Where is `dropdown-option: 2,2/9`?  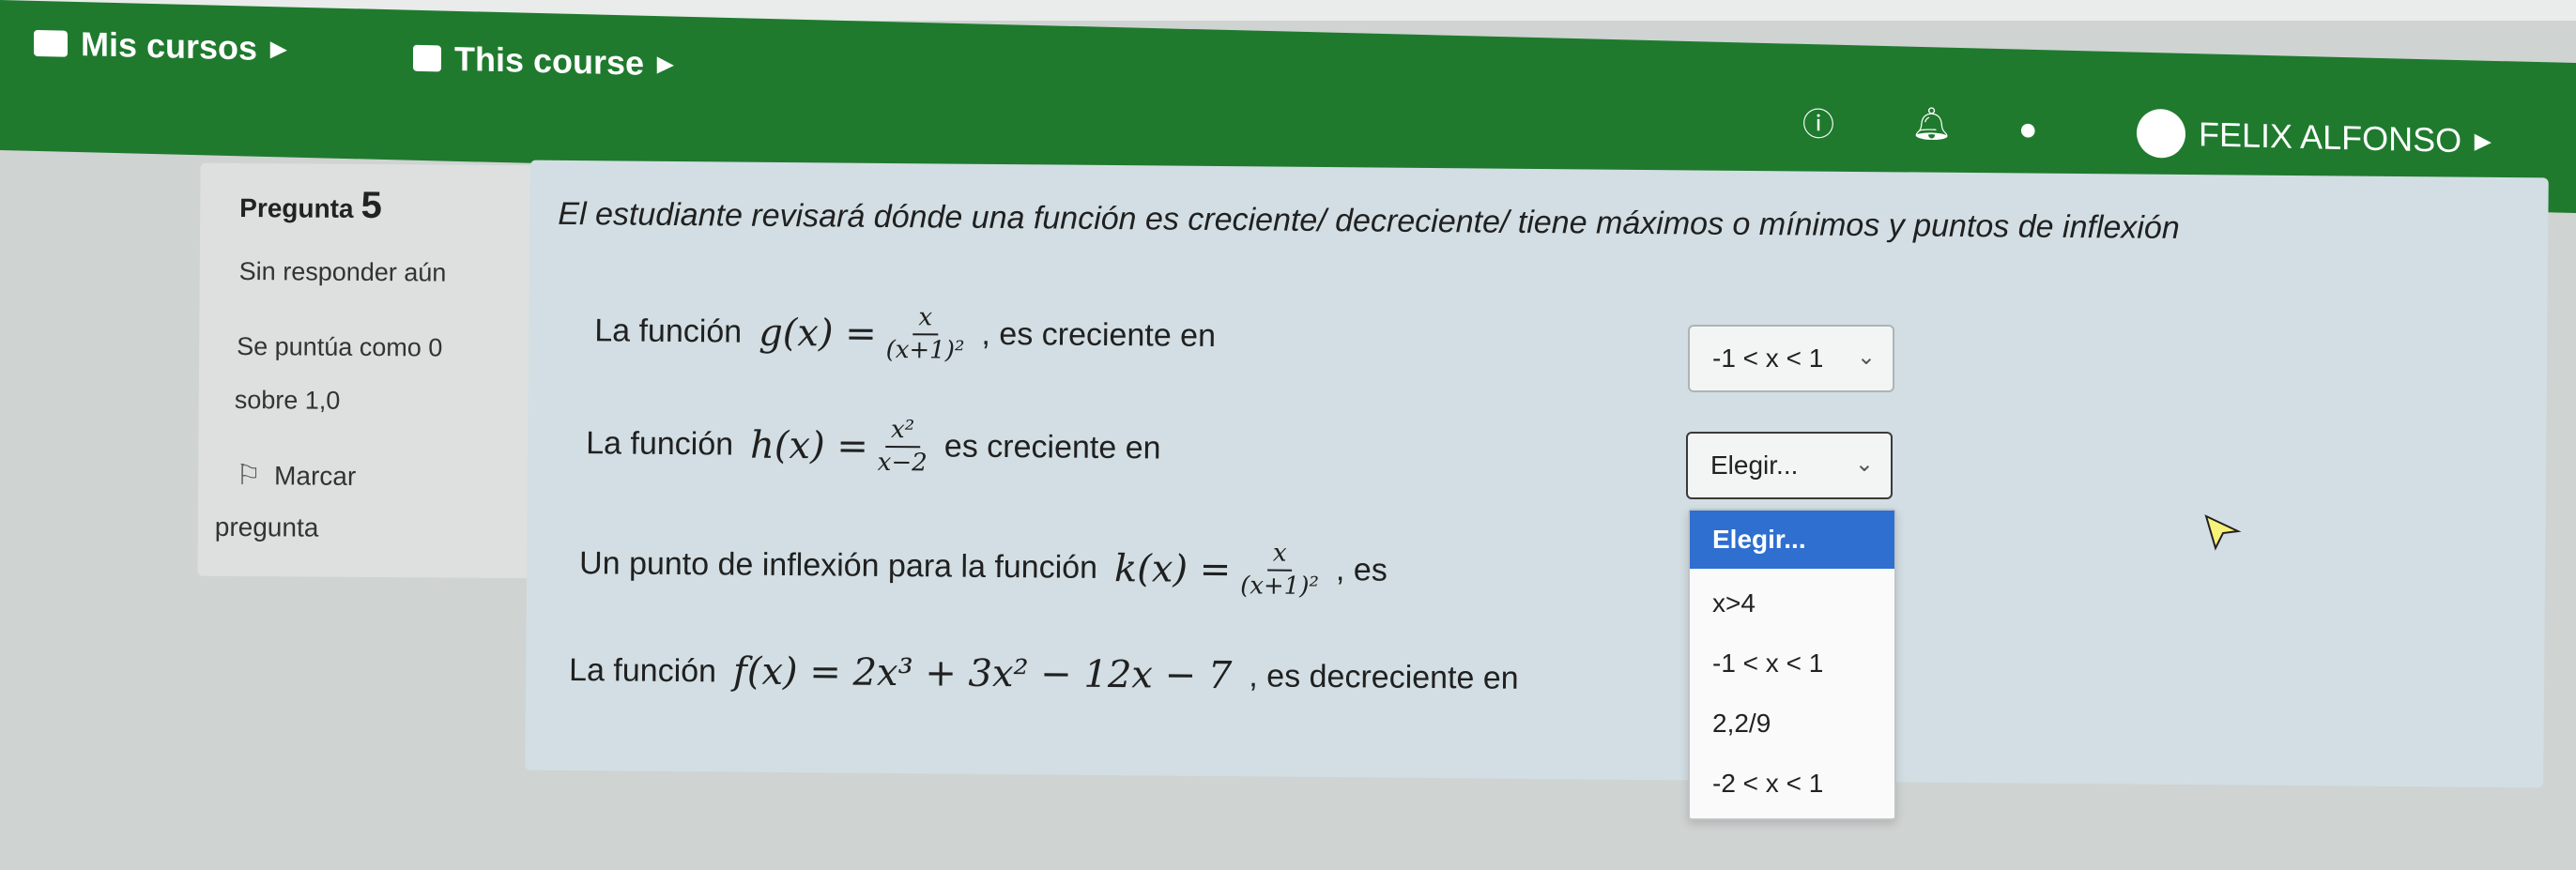 dropdown-option: 2,2/9 is located at coordinates (1792, 723).